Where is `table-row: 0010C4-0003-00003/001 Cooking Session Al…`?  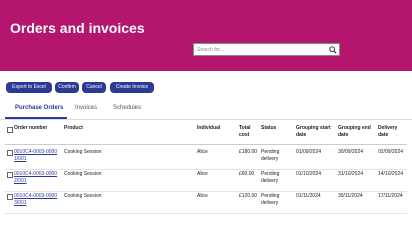 table-row: 0010C4-0003-00003/001 Cooking Session Al… is located at coordinates (206, 202).